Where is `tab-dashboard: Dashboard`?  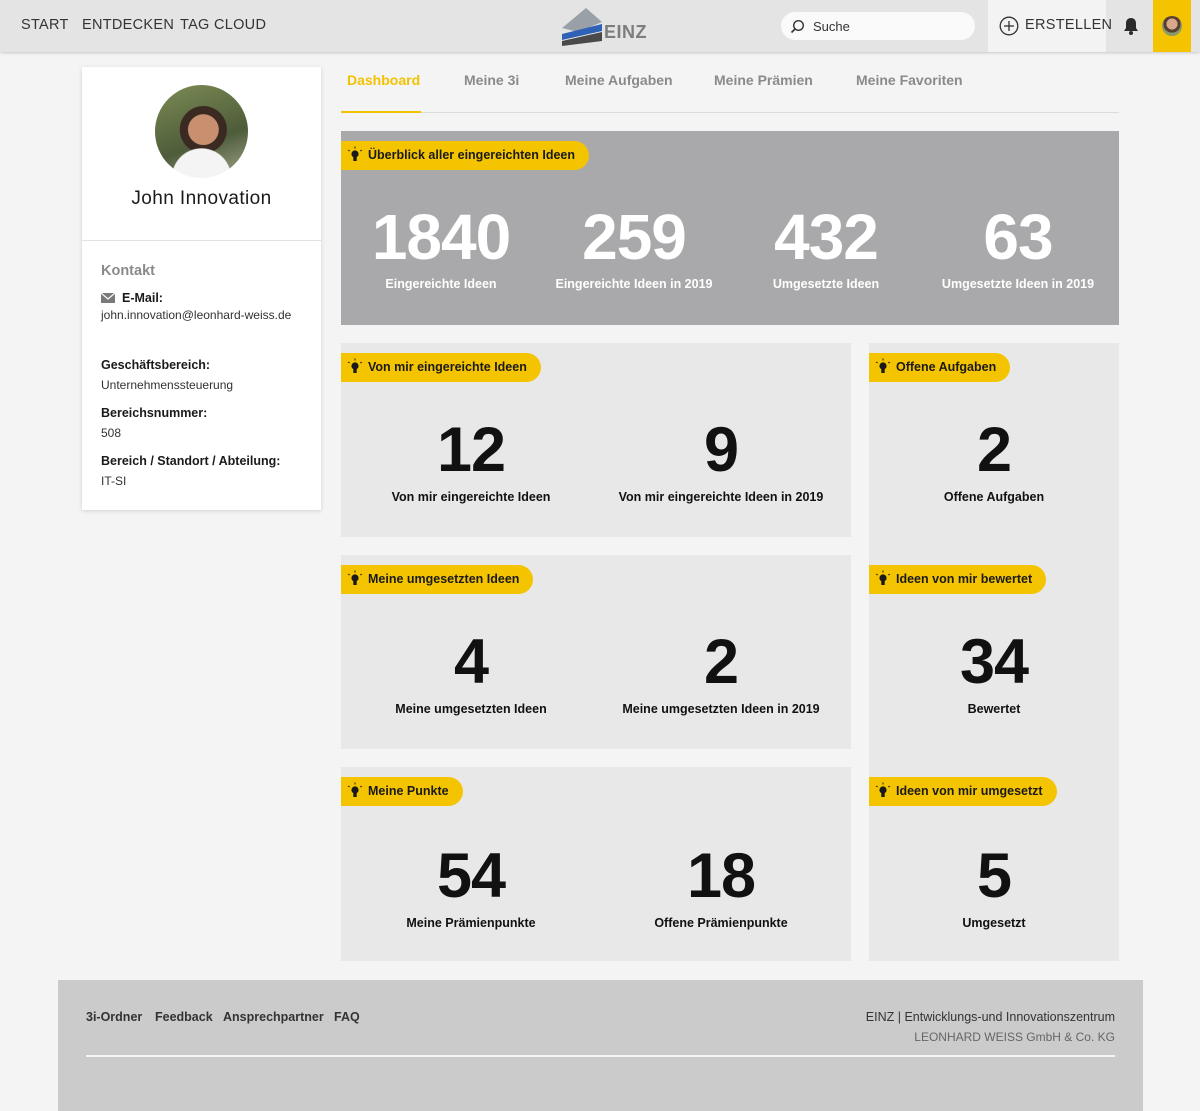 tab-dashboard: Dashboard is located at coordinates (383, 80).